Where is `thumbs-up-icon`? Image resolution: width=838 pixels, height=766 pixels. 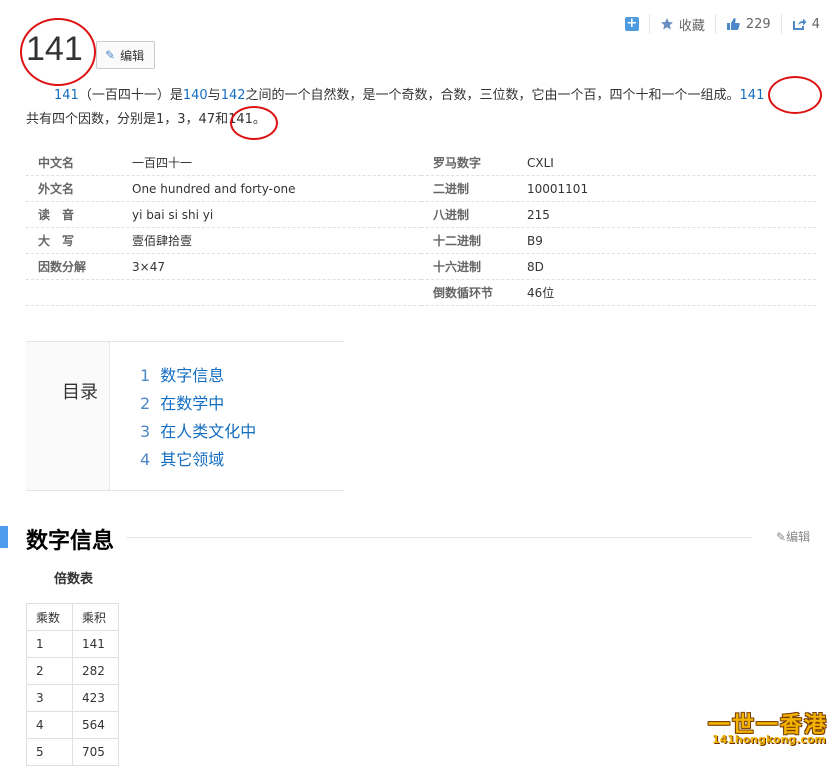
thumbs-up-icon is located at coordinates (733, 24).